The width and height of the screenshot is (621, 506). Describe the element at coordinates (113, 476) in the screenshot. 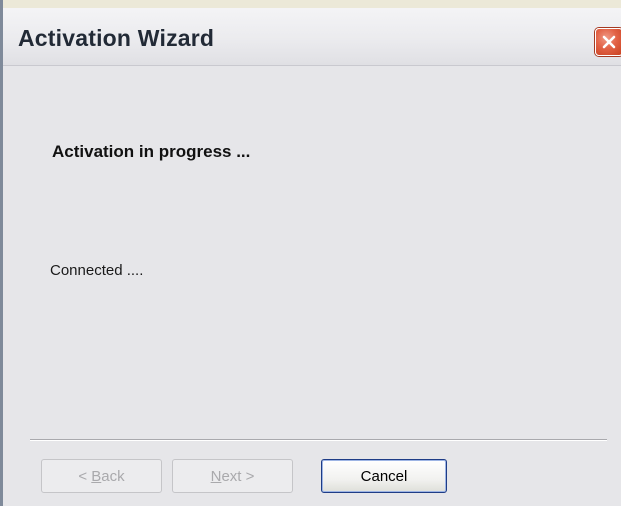

I see `back-button-label: ack` at that location.